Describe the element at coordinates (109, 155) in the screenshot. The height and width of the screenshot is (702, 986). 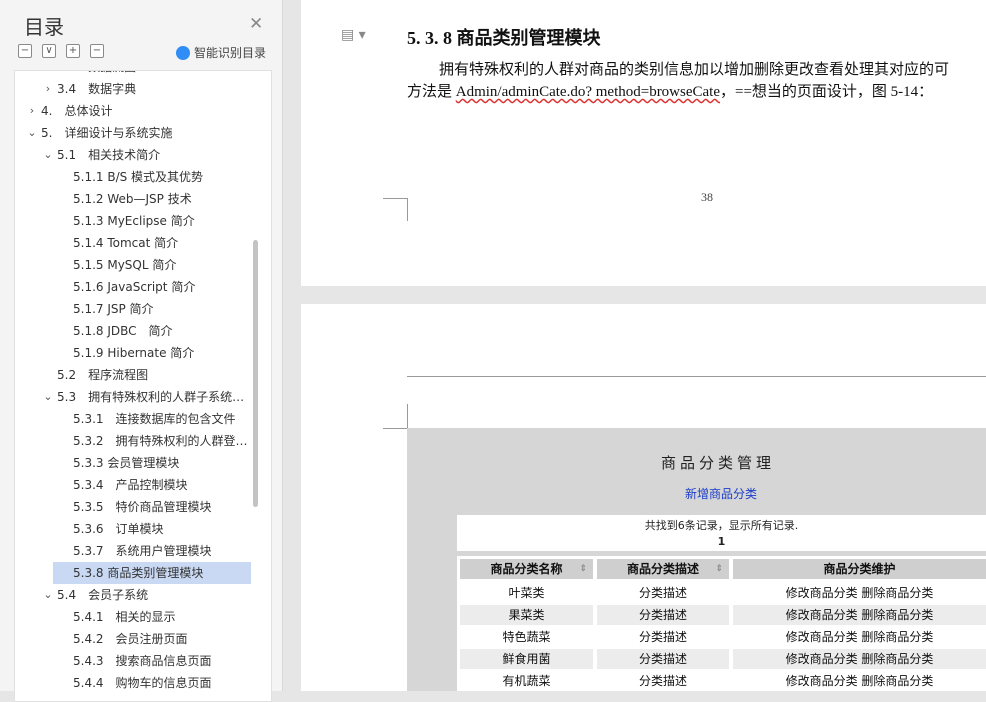
I see `toc-item-label: 5.1 相关技术简介` at that location.